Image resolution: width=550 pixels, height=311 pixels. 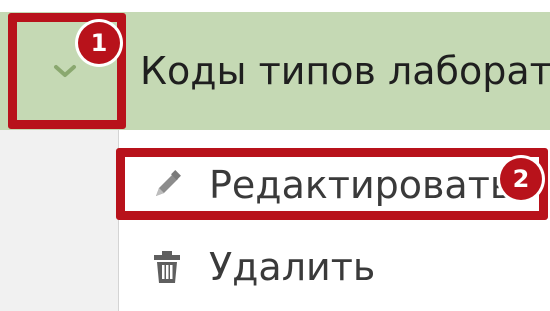 I want to click on left-gutter, so click(x=59, y=220).